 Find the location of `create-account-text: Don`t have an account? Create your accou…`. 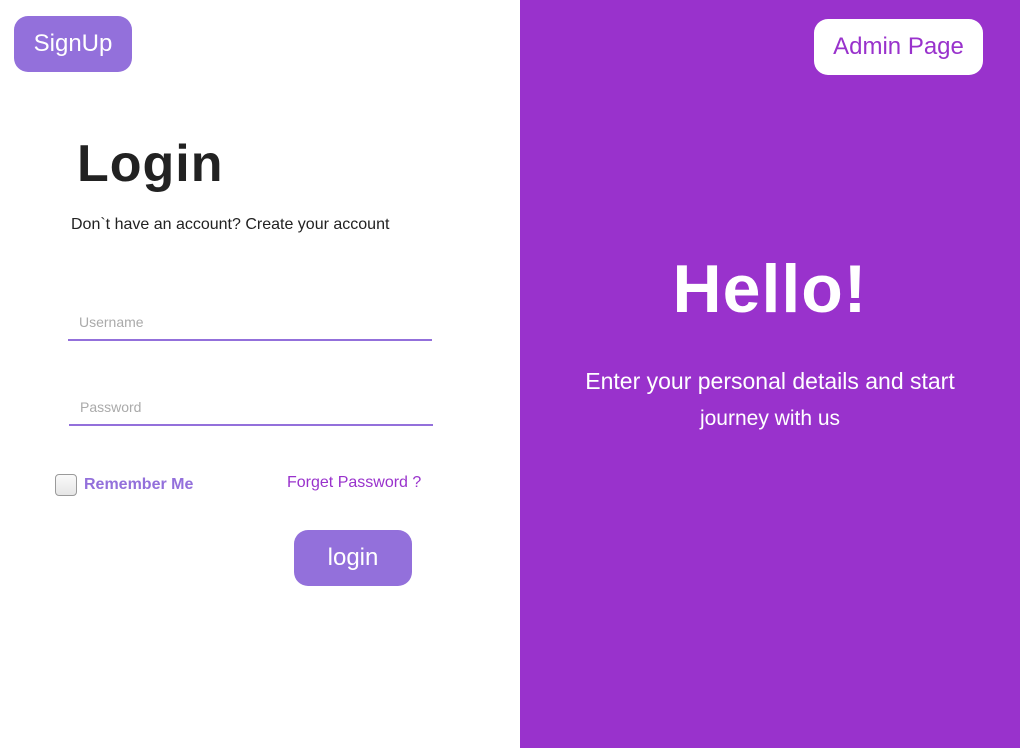

create-account-text: Don`t have an account? Create your accou… is located at coordinates (230, 224).